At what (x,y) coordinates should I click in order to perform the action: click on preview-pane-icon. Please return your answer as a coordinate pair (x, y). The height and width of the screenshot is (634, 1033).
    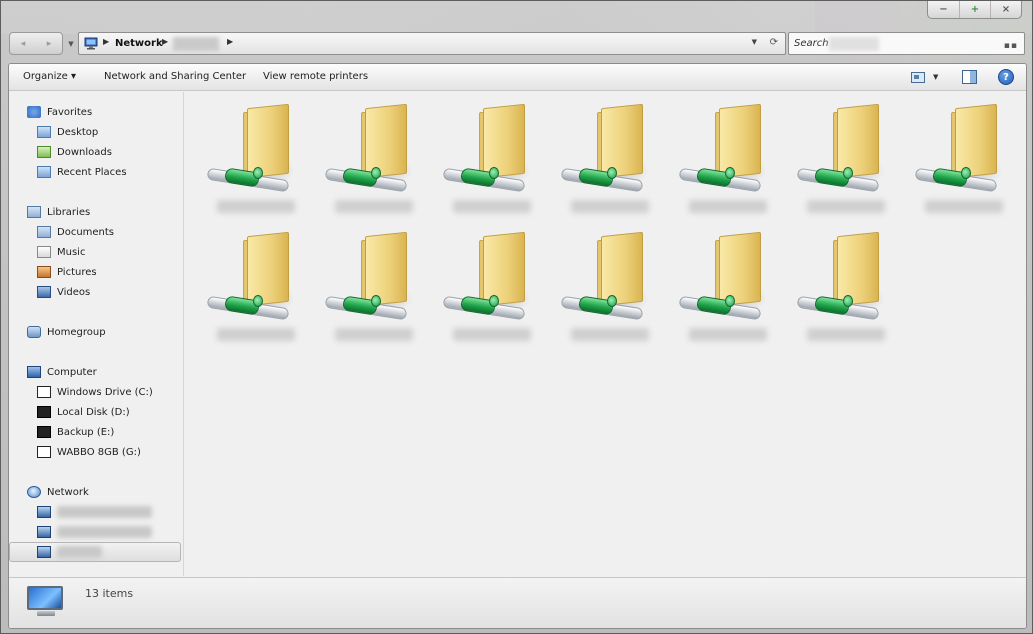
    Looking at the image, I should click on (969, 77).